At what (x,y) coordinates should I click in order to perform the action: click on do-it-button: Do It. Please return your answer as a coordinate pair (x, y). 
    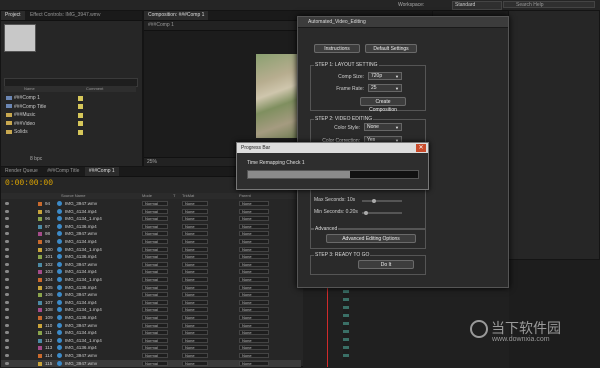
    Looking at the image, I should click on (386, 264).